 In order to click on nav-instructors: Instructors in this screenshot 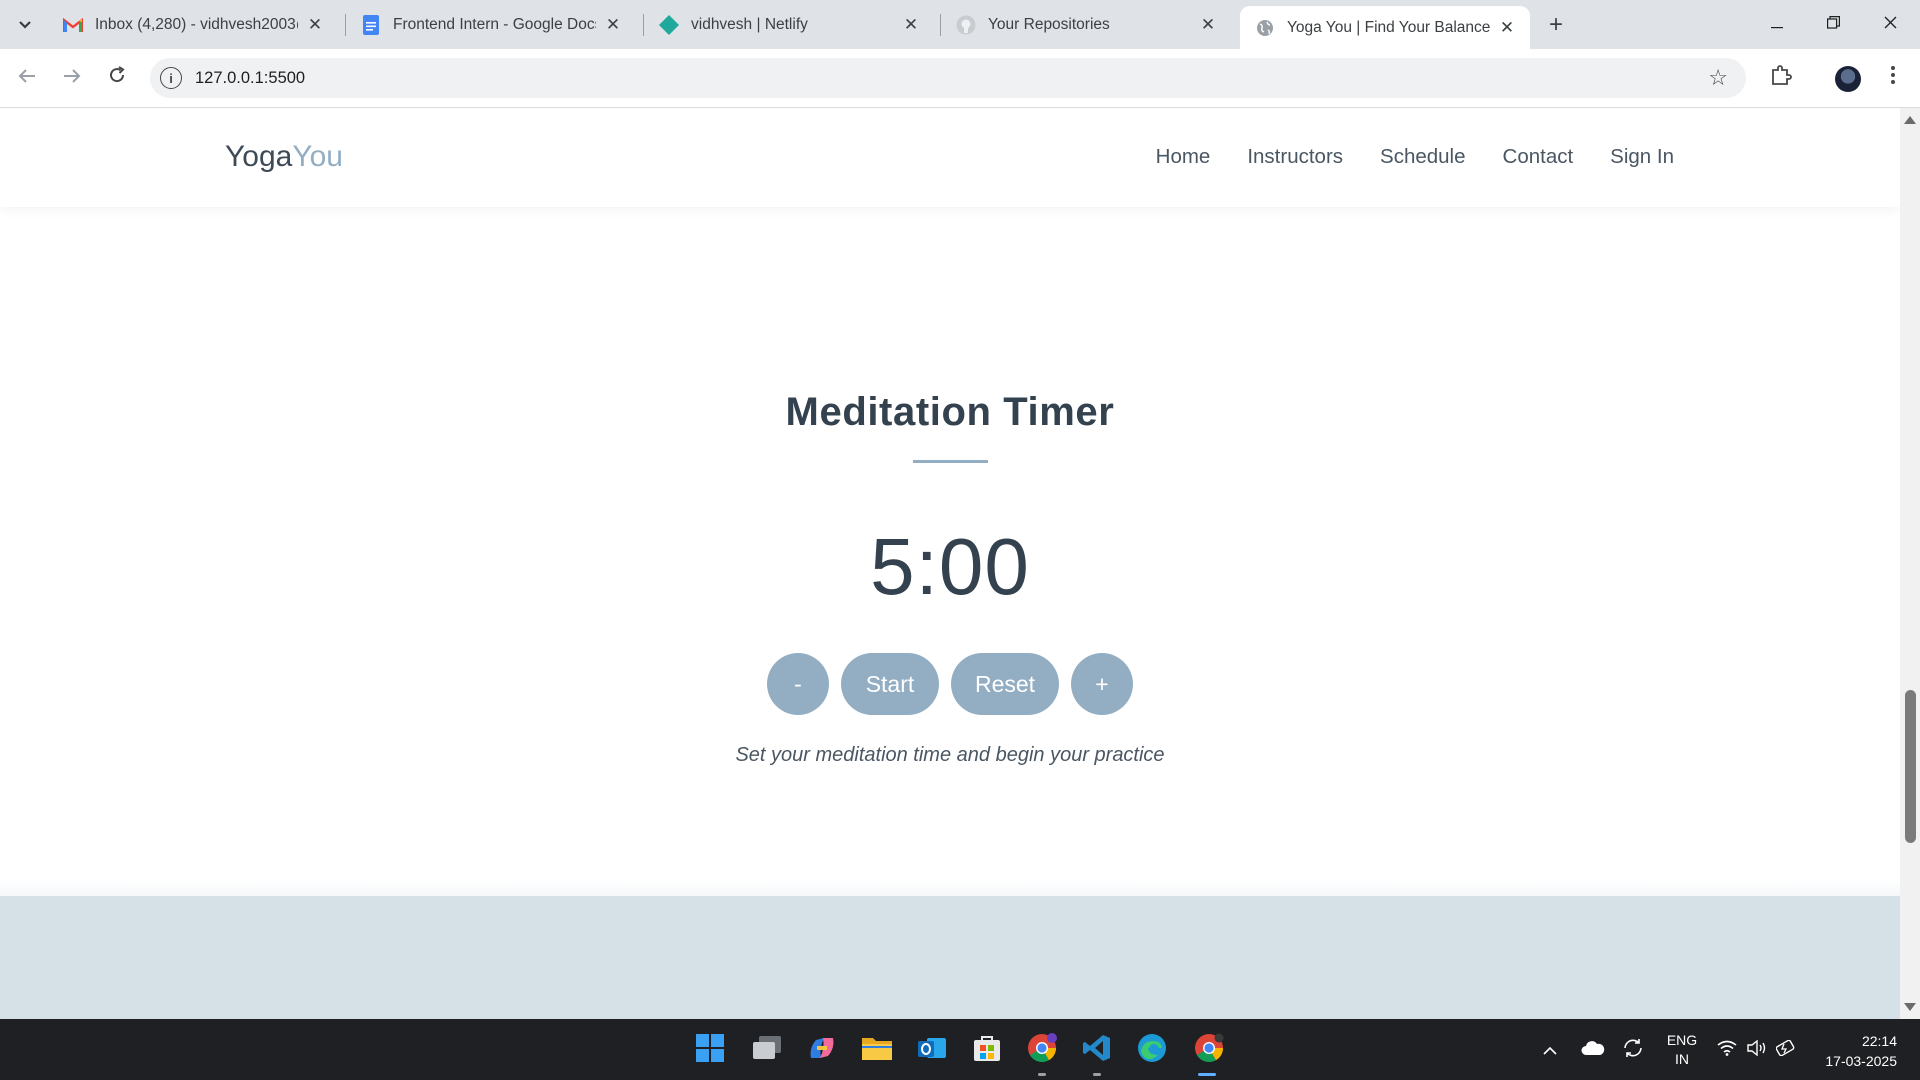, I will do `click(1295, 157)`.